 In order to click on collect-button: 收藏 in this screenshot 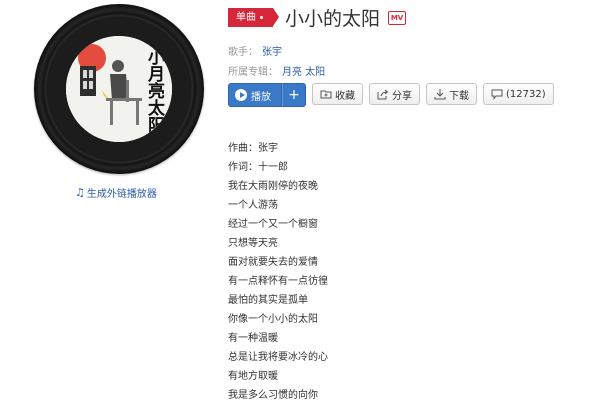, I will do `click(337, 94)`.